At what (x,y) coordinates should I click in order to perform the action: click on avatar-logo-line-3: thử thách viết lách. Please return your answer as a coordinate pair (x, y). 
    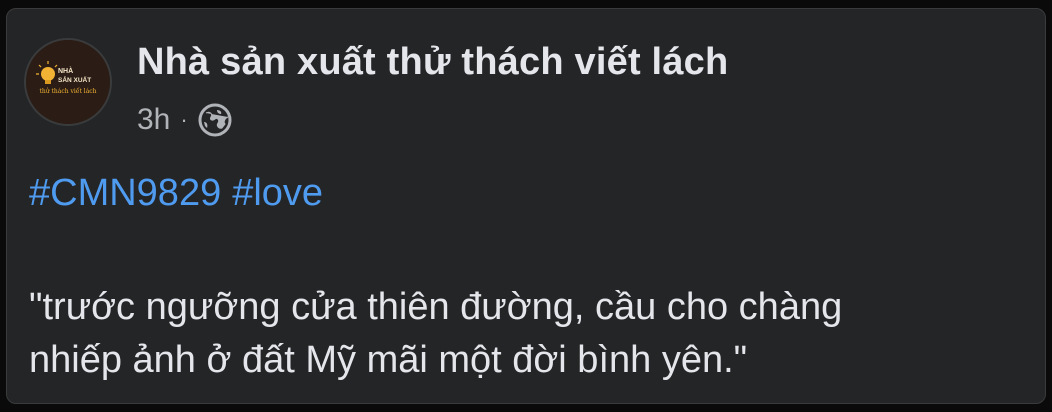
    Looking at the image, I should click on (67, 91).